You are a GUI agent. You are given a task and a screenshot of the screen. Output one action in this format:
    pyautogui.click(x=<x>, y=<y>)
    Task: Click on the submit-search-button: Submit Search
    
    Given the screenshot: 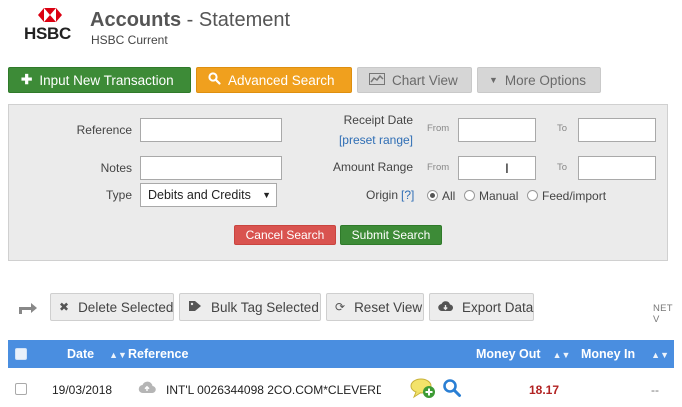 What is the action you would take?
    pyautogui.click(x=391, y=235)
    